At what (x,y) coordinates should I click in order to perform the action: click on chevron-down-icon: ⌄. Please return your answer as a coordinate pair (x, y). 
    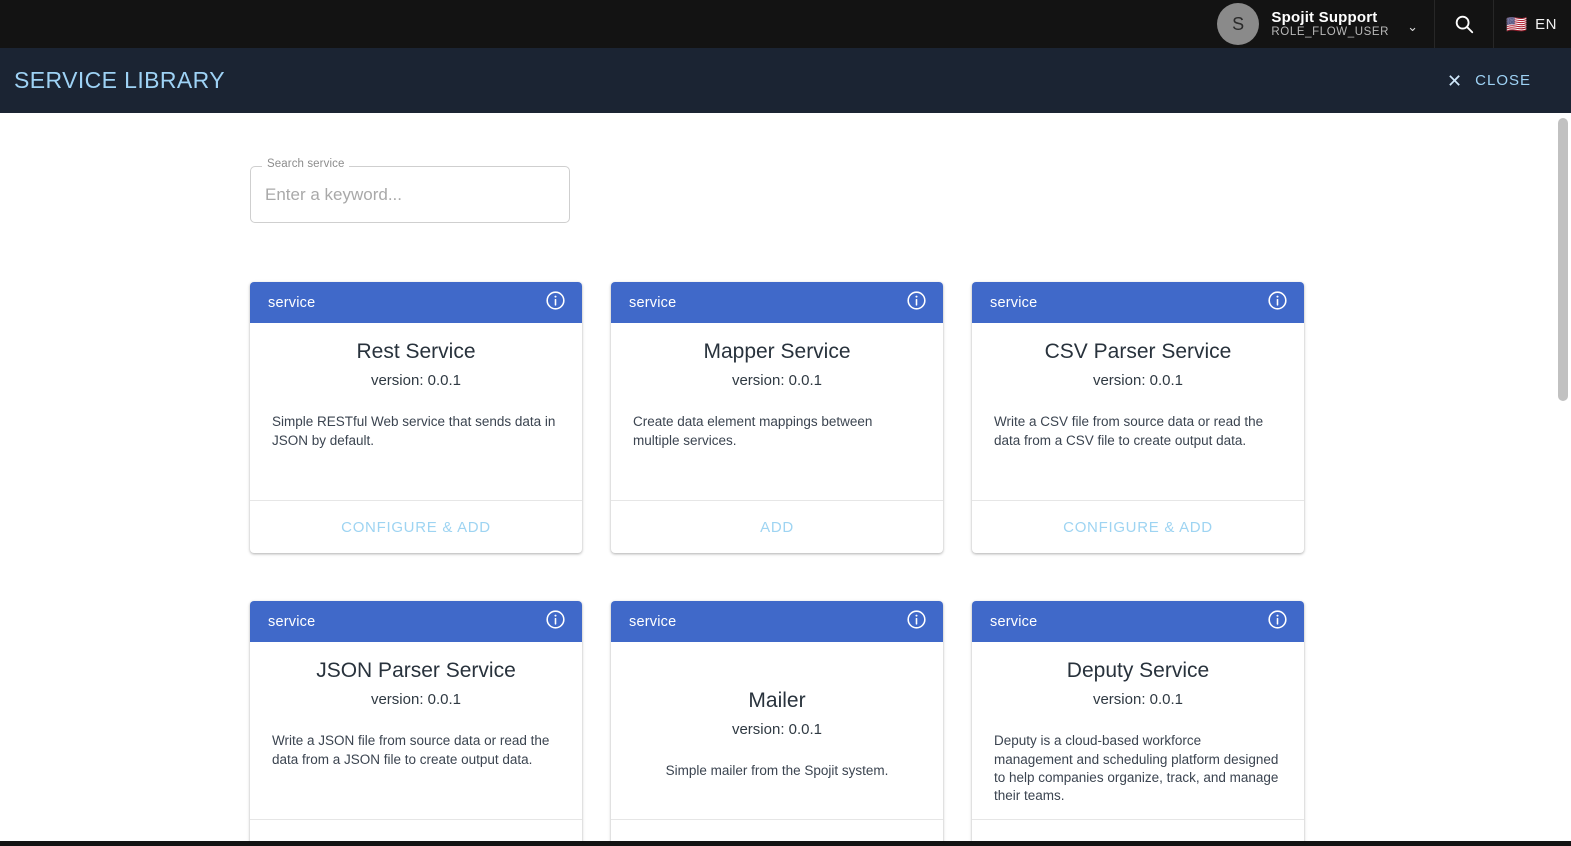
    Looking at the image, I should click on (1412, 26).